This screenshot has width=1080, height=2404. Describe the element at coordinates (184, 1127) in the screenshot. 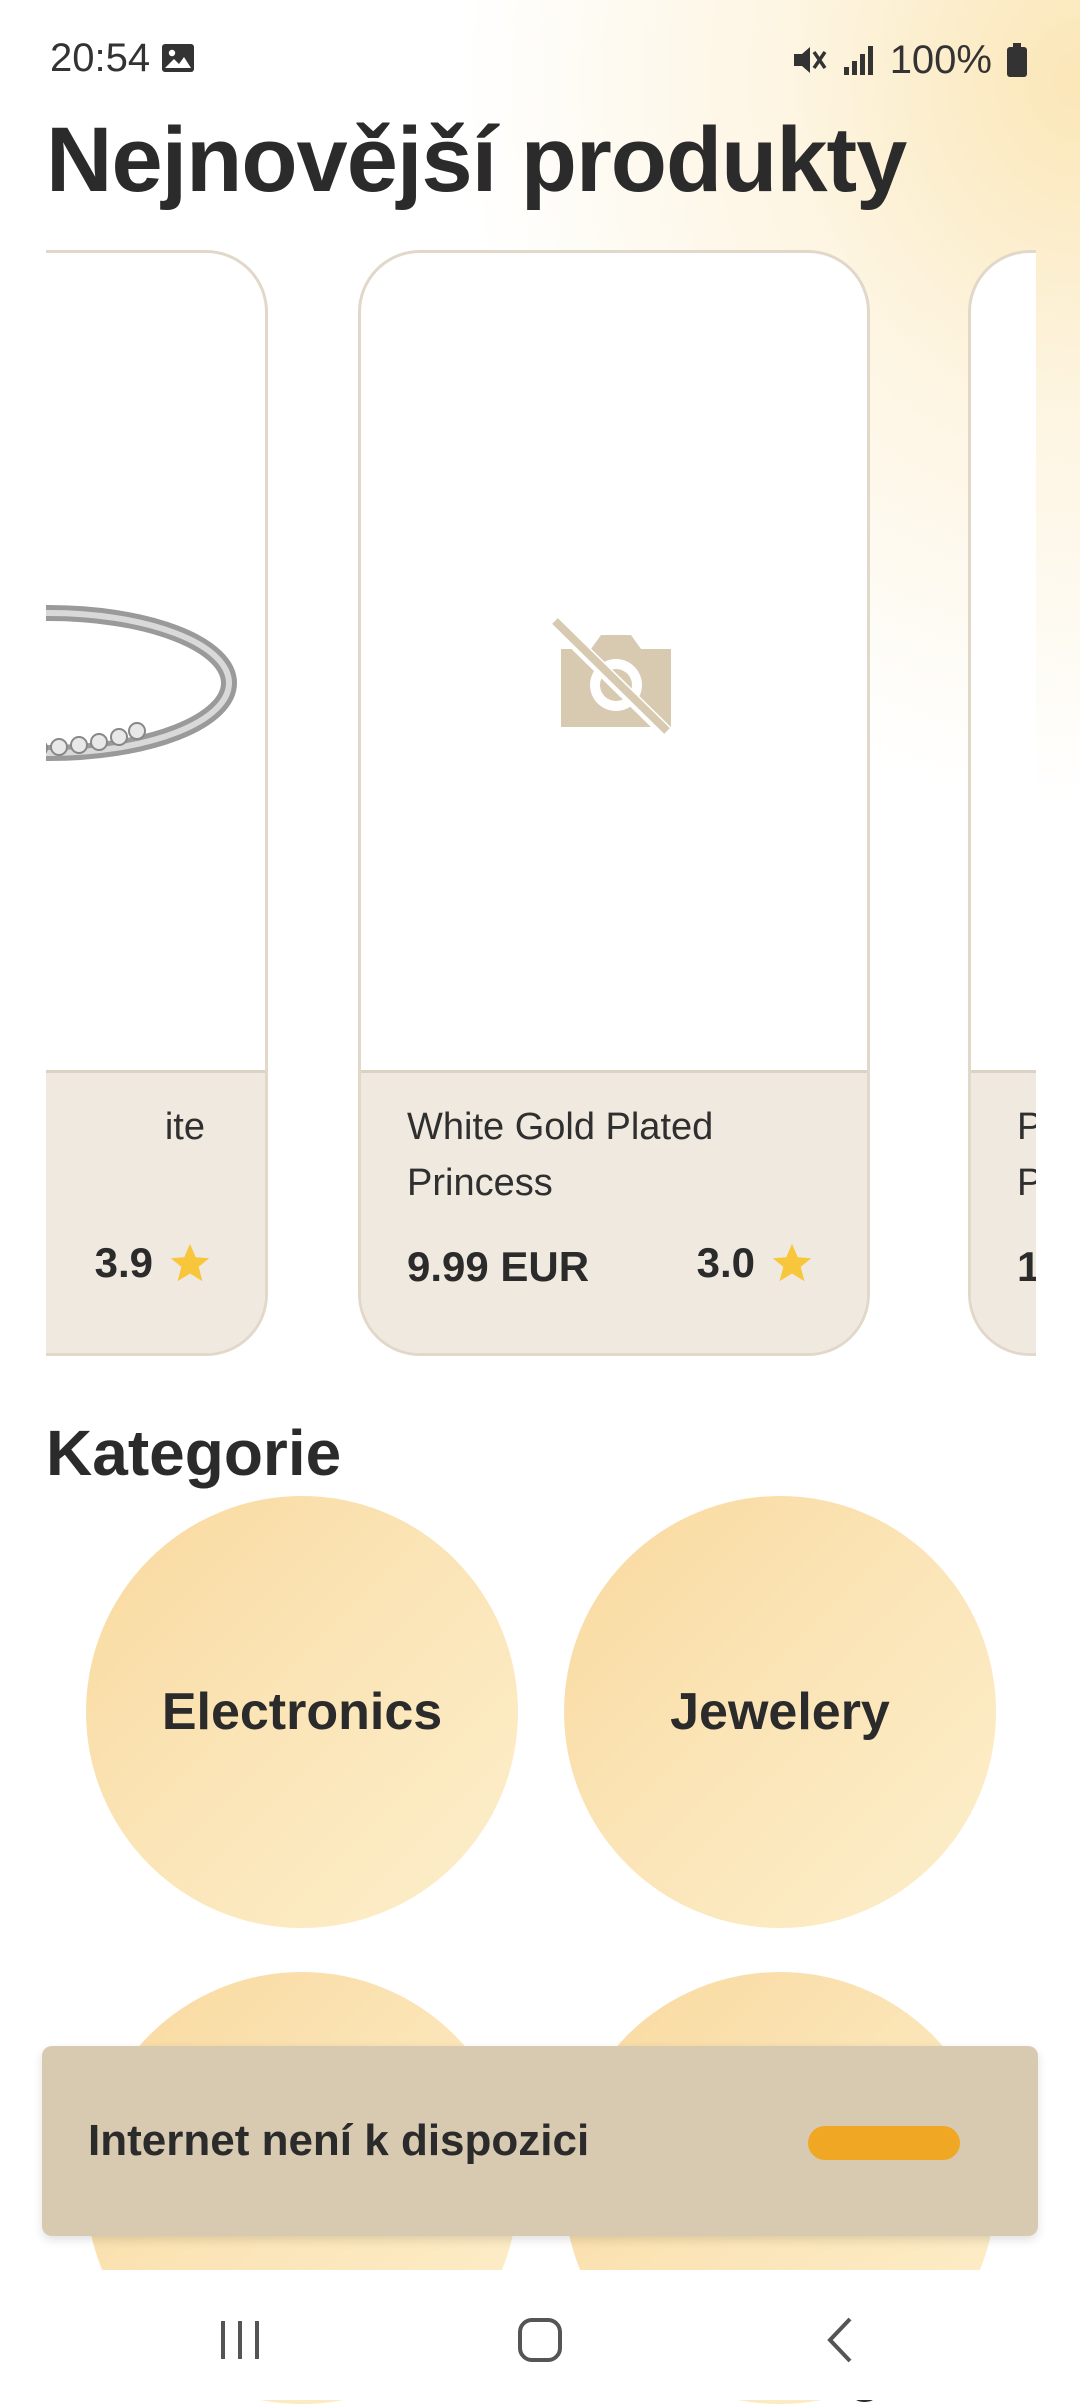

I see `product-name: ite` at that location.